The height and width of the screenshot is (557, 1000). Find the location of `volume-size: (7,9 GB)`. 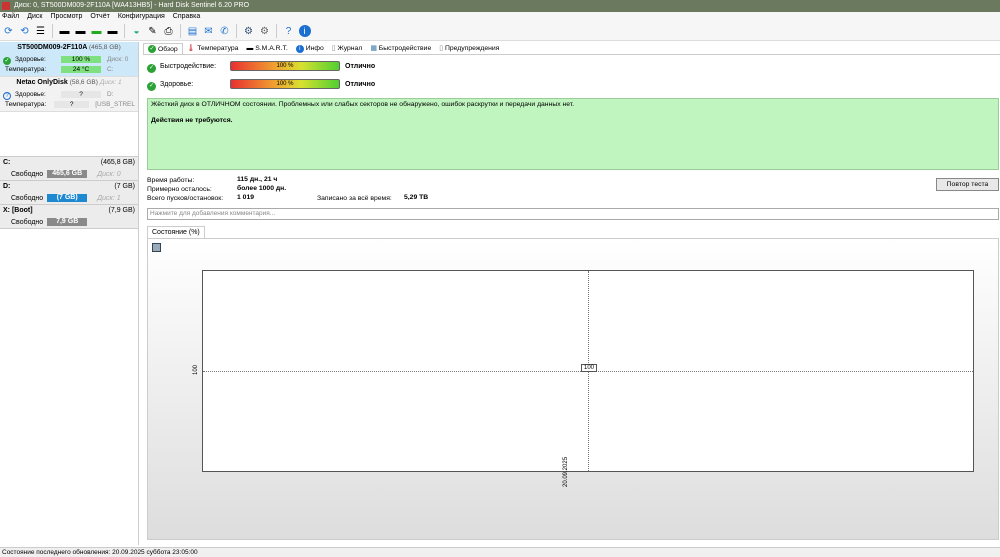

volume-size: (7,9 GB) is located at coordinates (121, 210).